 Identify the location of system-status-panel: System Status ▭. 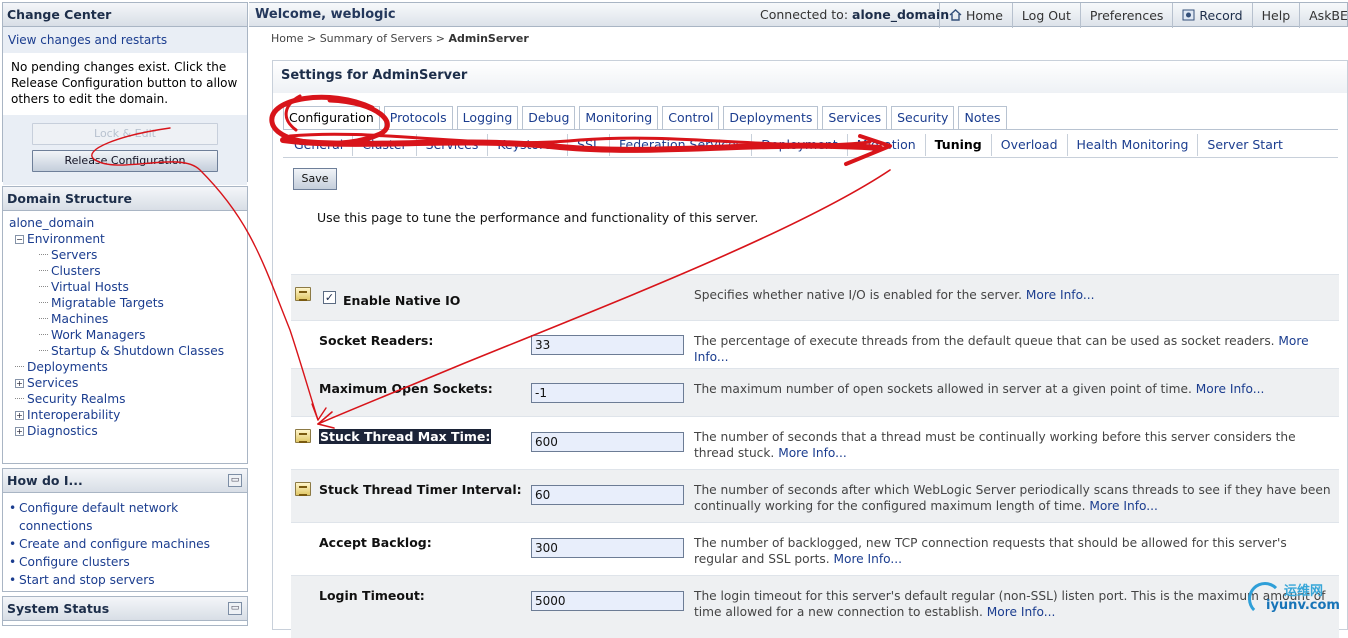
(125, 611).